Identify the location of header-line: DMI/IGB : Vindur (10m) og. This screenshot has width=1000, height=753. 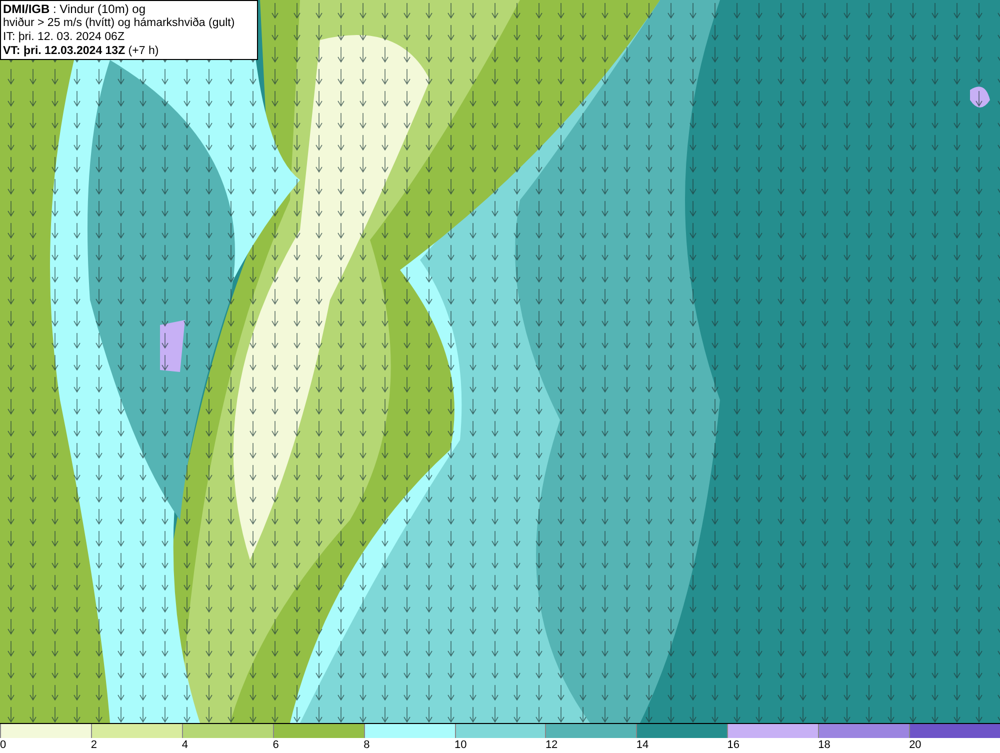
(74, 9).